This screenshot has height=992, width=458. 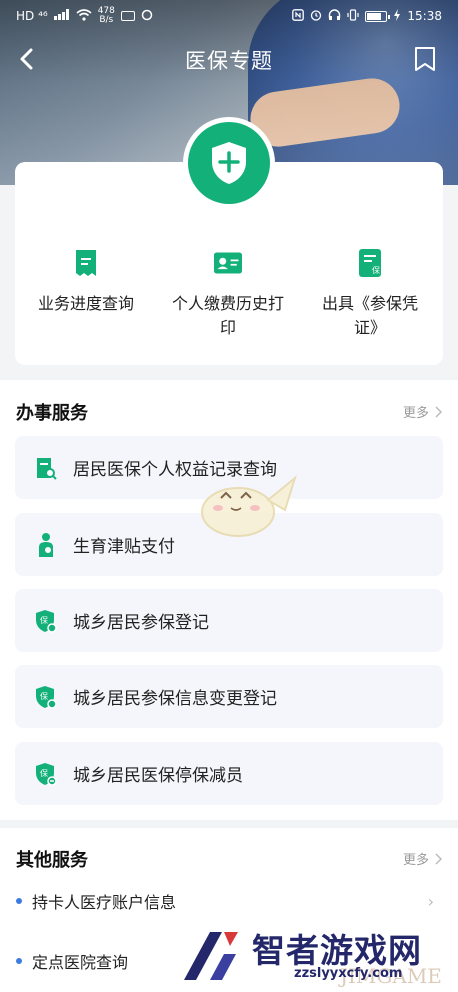 I want to click on nav-bar: 医保专题, so click(x=229, y=60).